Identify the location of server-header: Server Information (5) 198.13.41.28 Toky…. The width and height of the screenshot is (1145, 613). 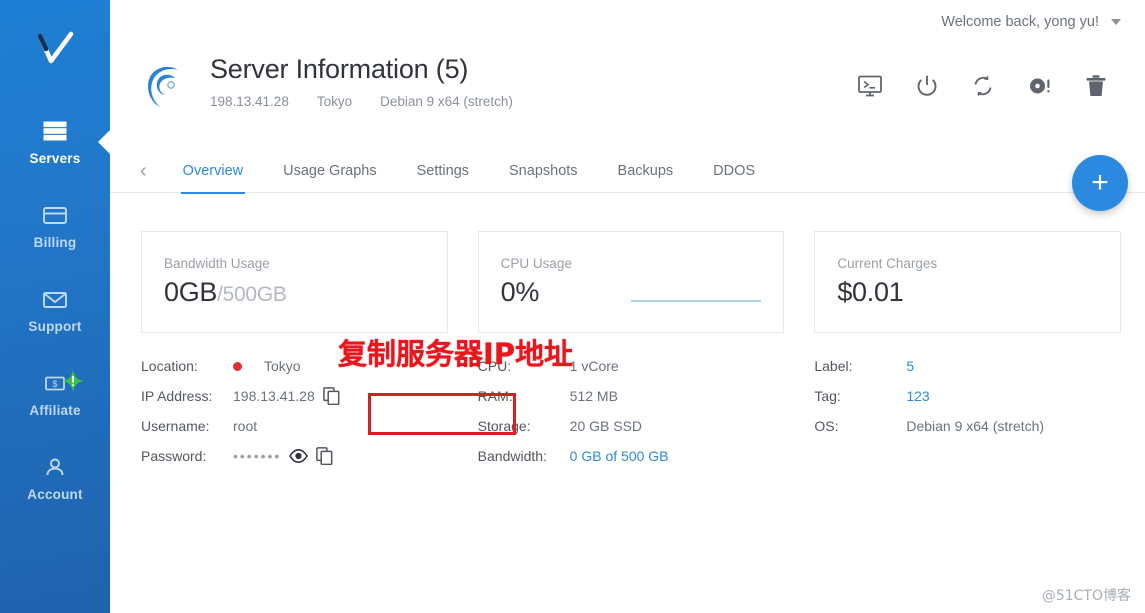
(627, 89).